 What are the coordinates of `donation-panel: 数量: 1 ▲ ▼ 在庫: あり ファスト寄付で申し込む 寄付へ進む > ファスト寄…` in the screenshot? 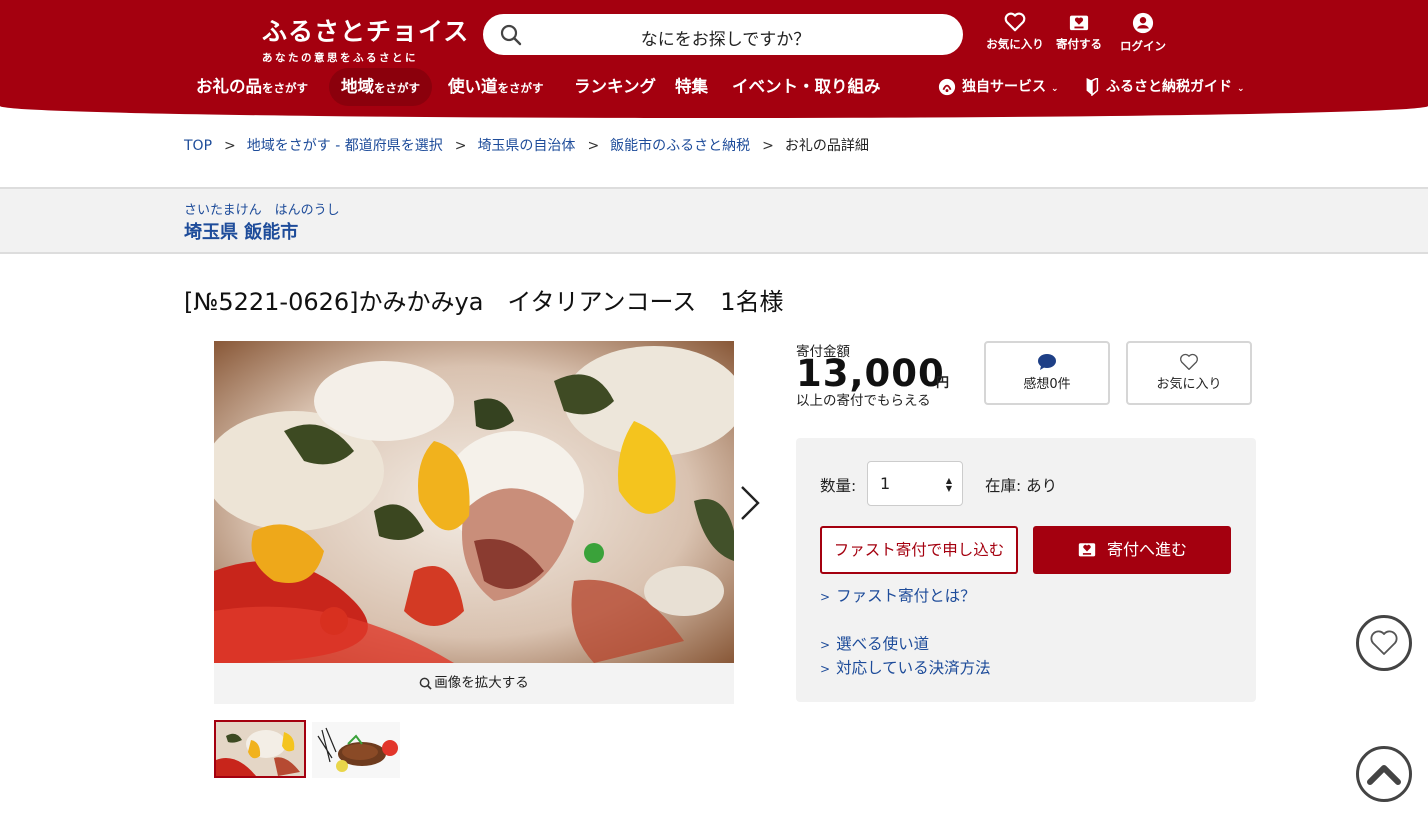 It's located at (1026, 570).